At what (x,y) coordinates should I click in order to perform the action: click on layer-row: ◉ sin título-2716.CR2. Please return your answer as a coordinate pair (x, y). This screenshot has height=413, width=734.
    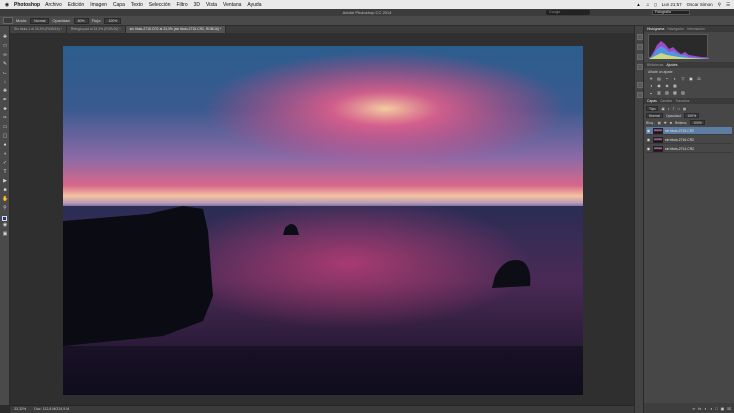
    Looking at the image, I should click on (689, 140).